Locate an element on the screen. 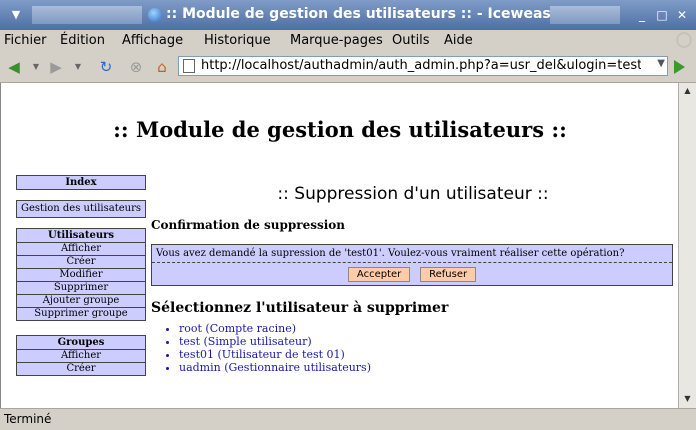 Image resolution: width=696 pixels, height=430 pixels. menu-historique: Historique is located at coordinates (237, 40).